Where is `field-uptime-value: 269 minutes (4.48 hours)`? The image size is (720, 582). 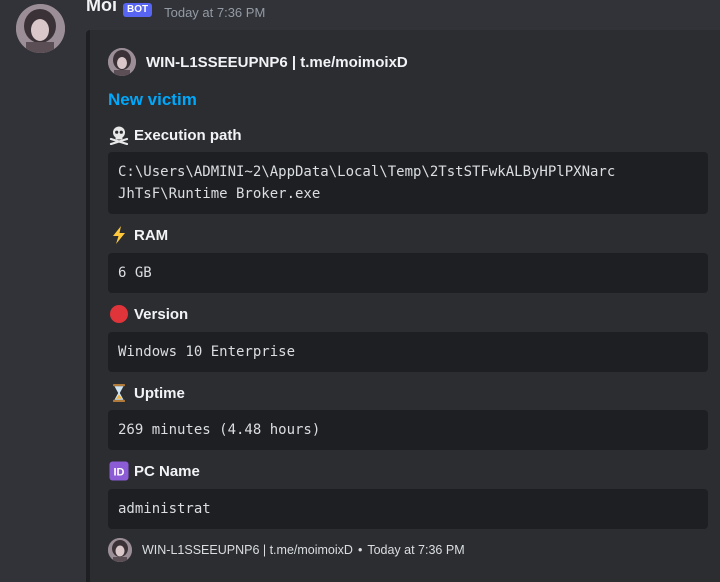 field-uptime-value: 269 minutes (4.48 hours) is located at coordinates (408, 430).